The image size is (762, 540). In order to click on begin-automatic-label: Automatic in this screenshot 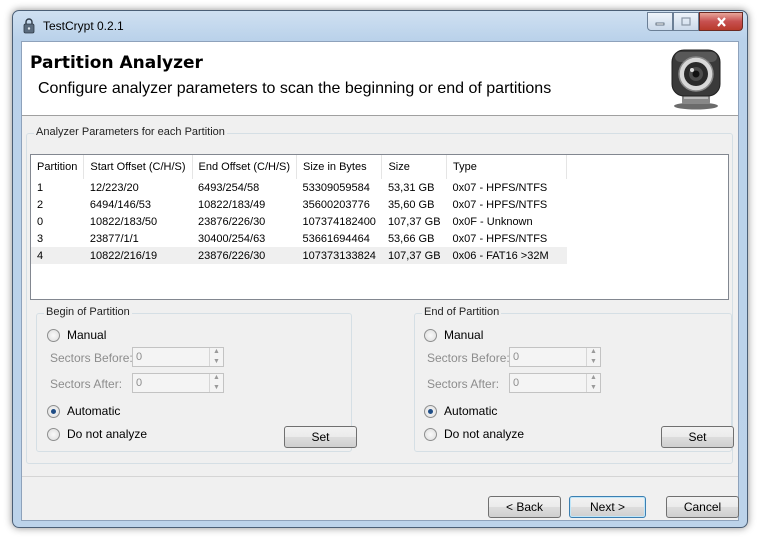, I will do `click(94, 411)`.